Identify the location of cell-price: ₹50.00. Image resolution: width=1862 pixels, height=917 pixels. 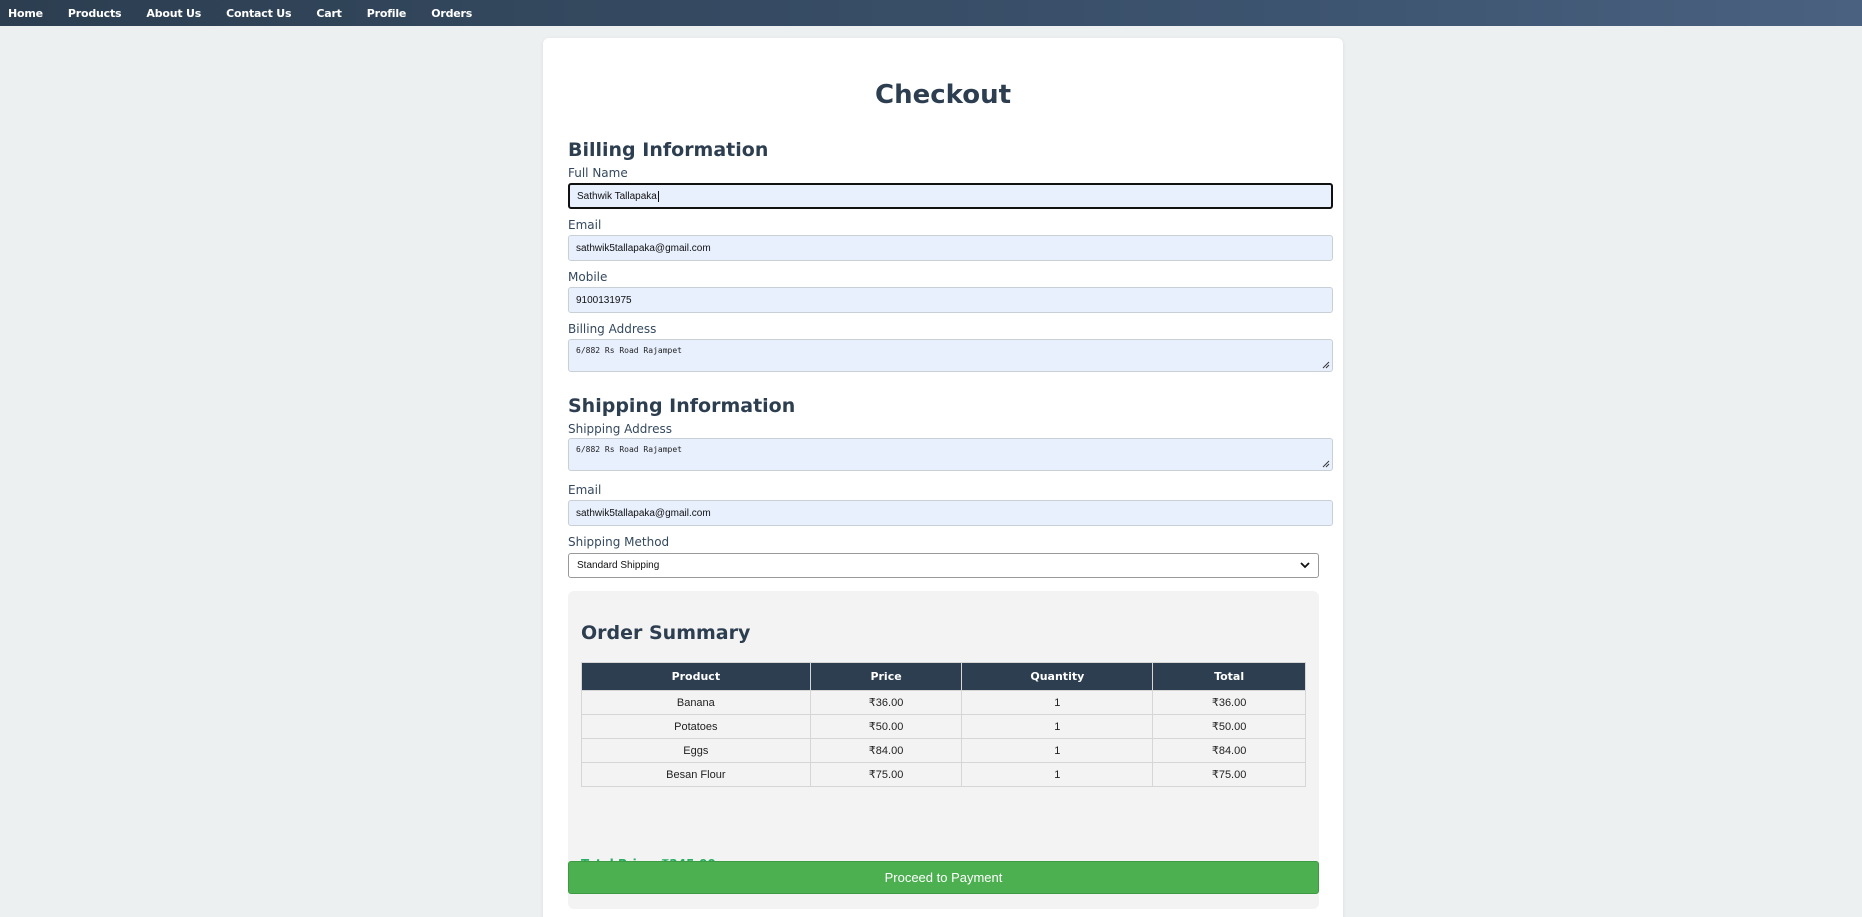
(886, 726).